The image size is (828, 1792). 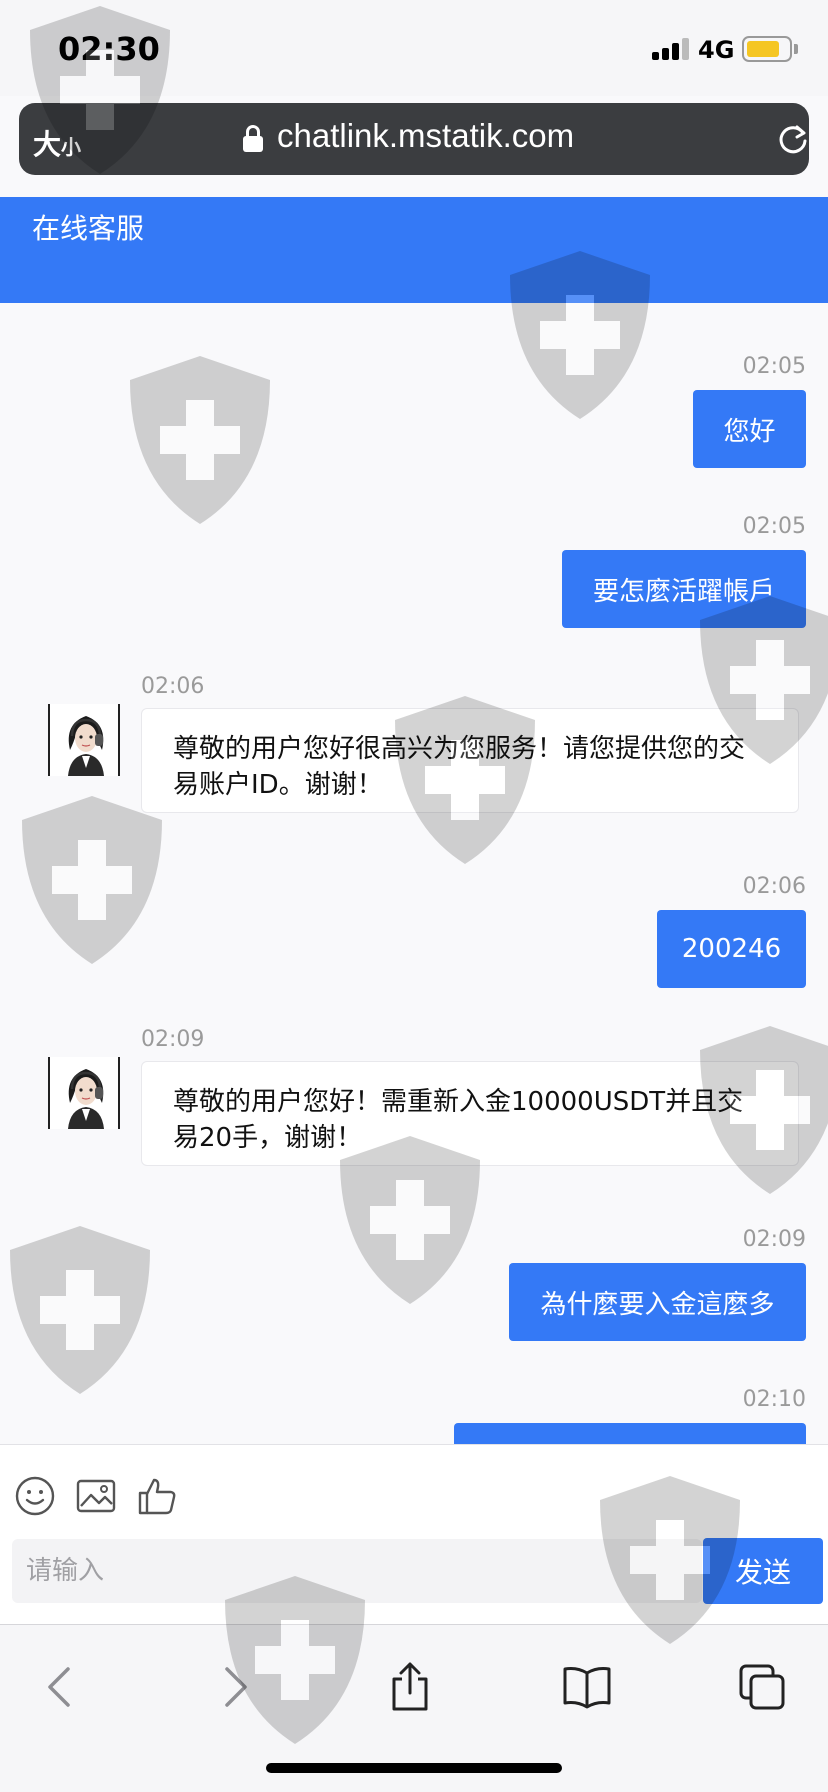 What do you see at coordinates (630, 1433) in the screenshot?
I see `message-bubble-outgoing` at bounding box center [630, 1433].